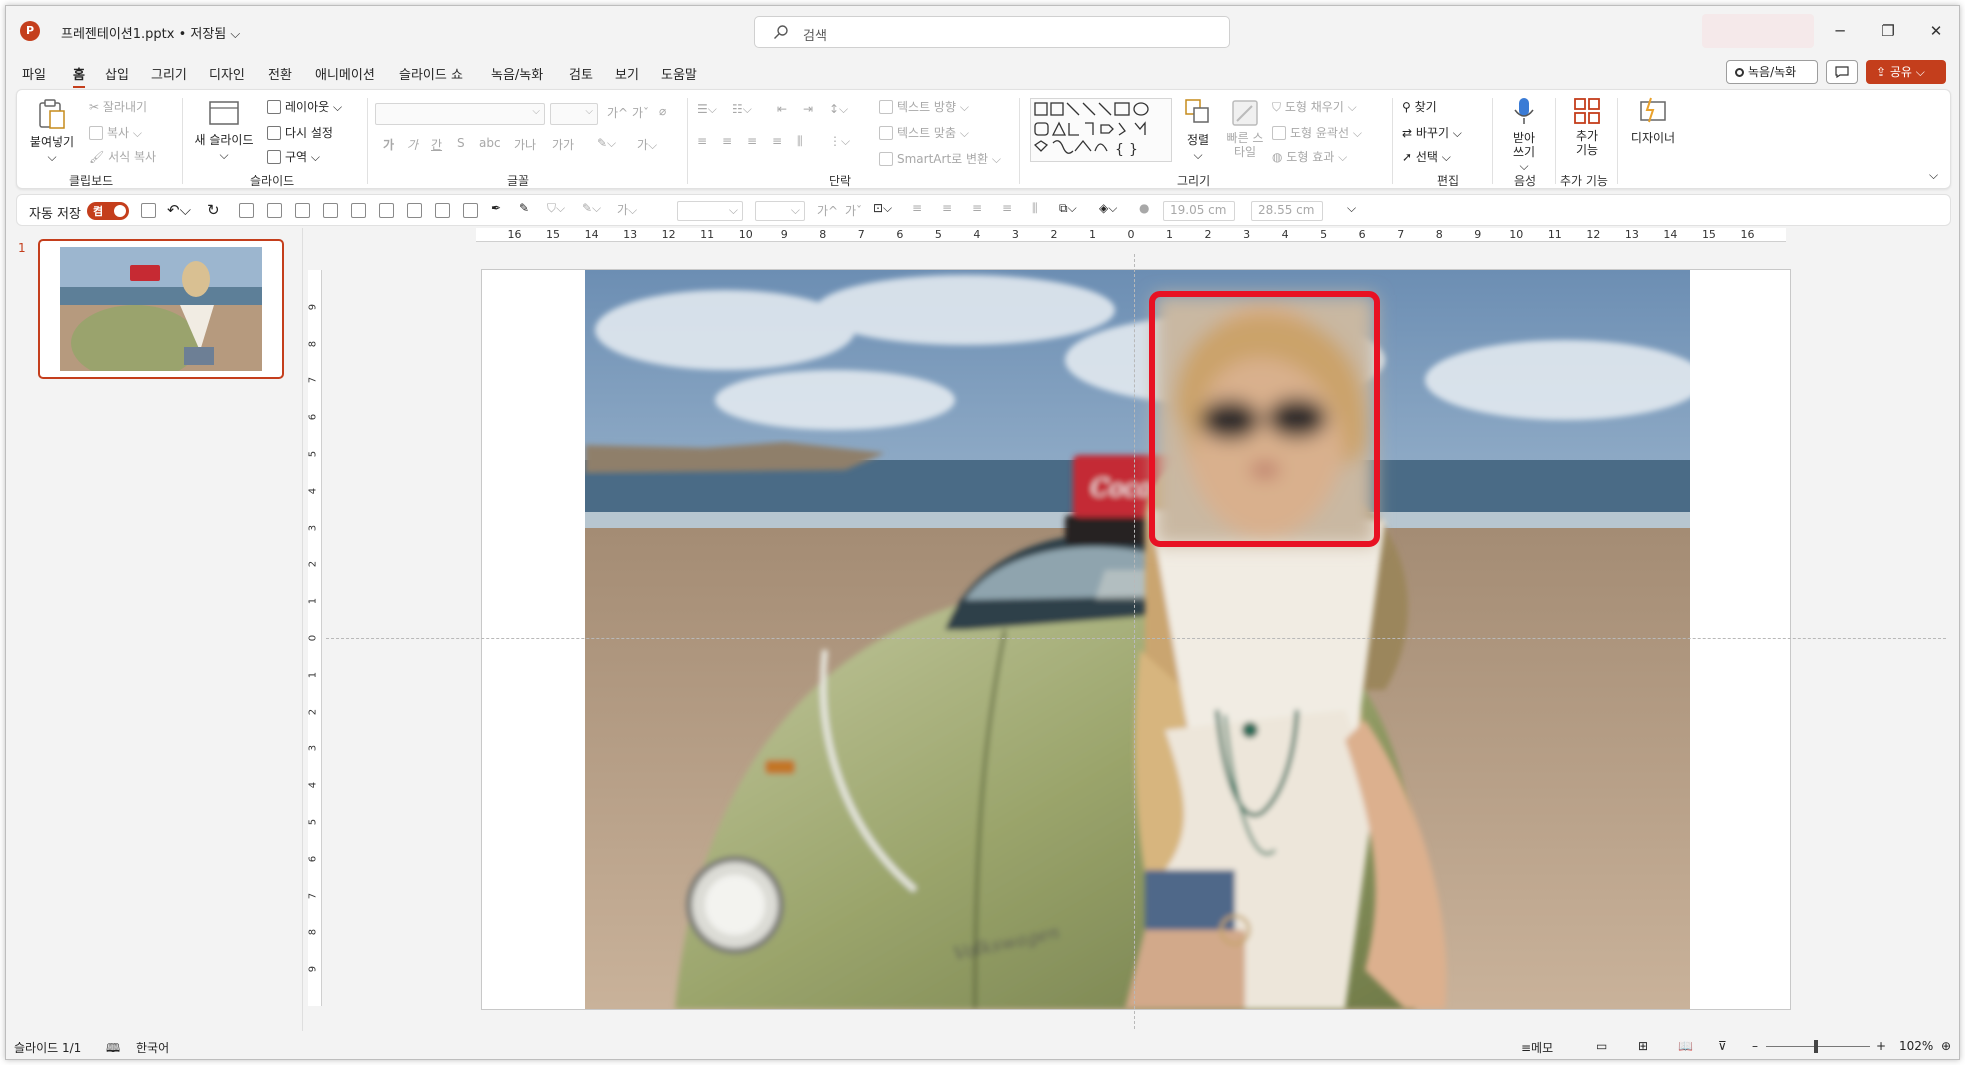 The width and height of the screenshot is (1965, 1065). Describe the element at coordinates (1287, 211) in the screenshot. I see `width-field: 28.55 cm` at that location.